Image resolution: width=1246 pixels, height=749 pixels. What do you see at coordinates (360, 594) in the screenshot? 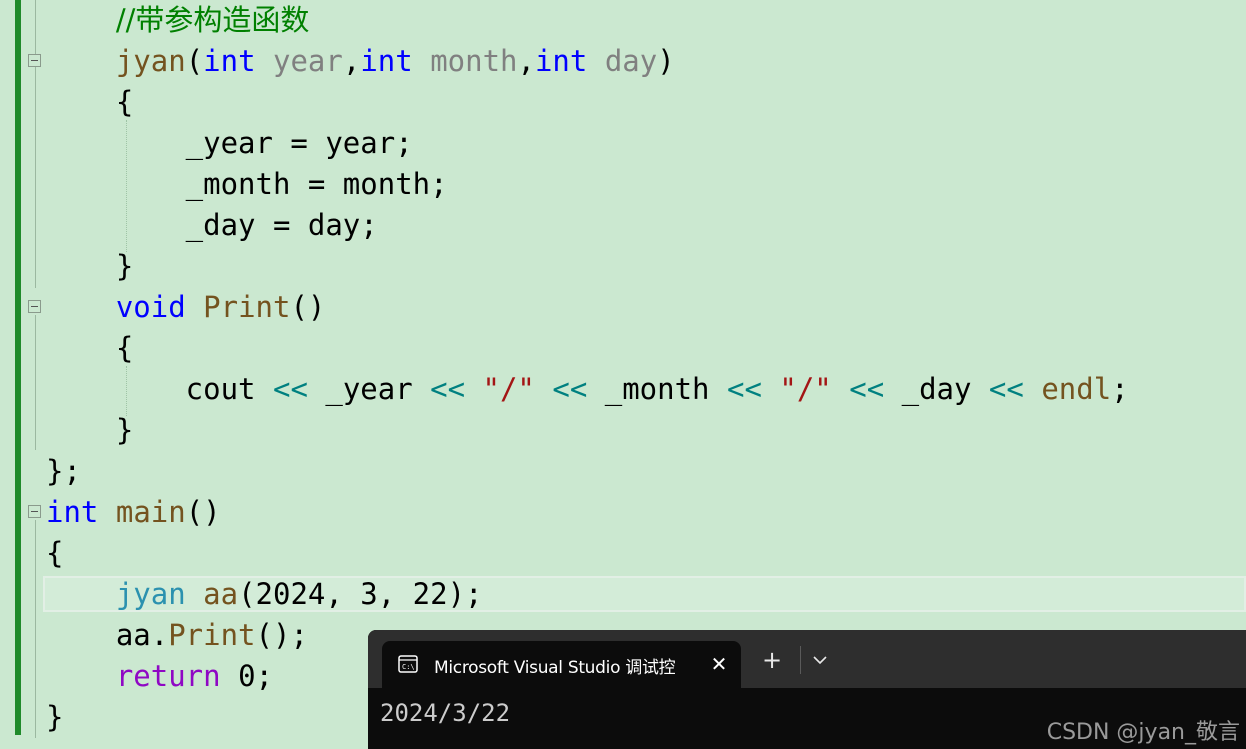
I see `code-token: (2024, 3, 22);` at bounding box center [360, 594].